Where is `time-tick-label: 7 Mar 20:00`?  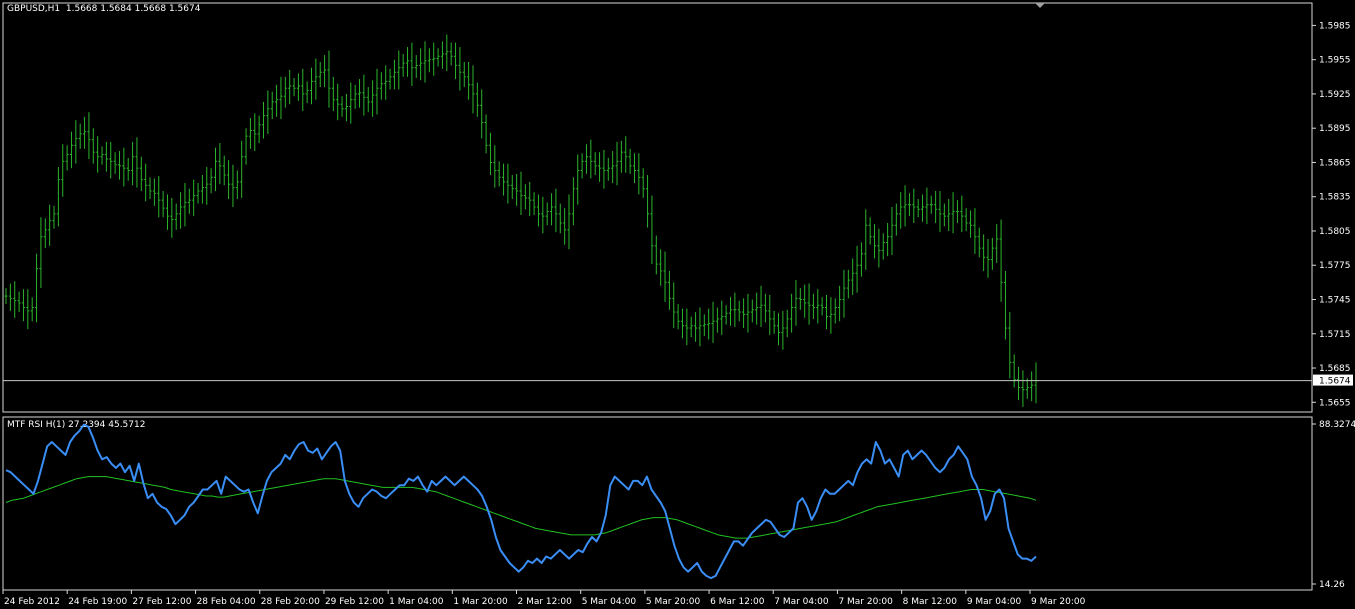
time-tick-label: 7 Mar 20:00 is located at coordinates (865, 602).